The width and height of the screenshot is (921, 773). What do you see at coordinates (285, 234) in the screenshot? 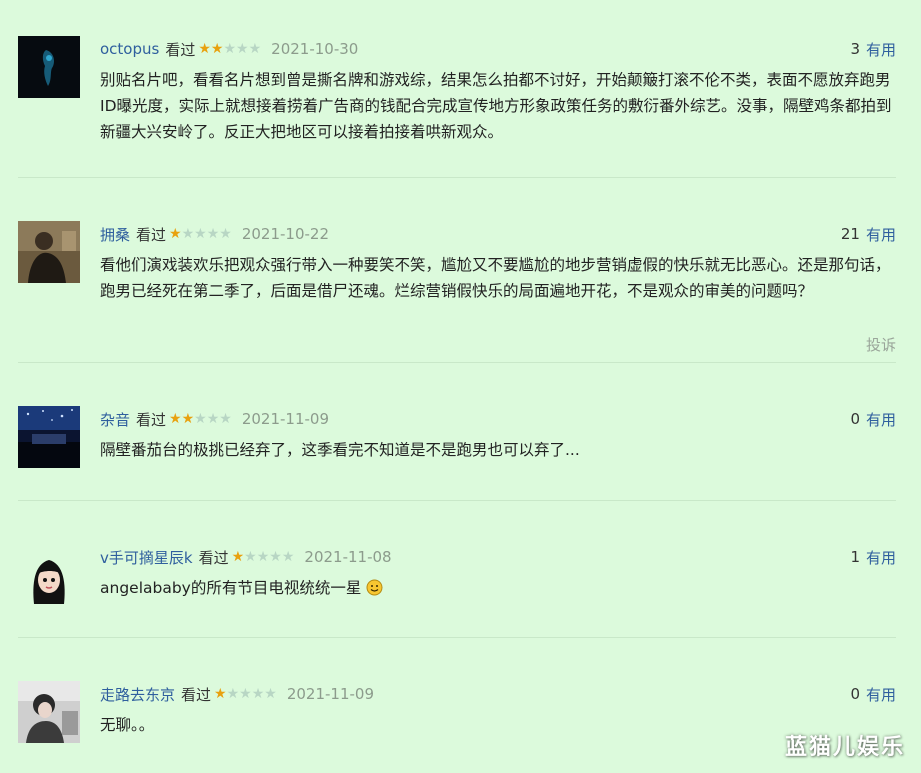
I see `review-date: 2021-10-22` at bounding box center [285, 234].